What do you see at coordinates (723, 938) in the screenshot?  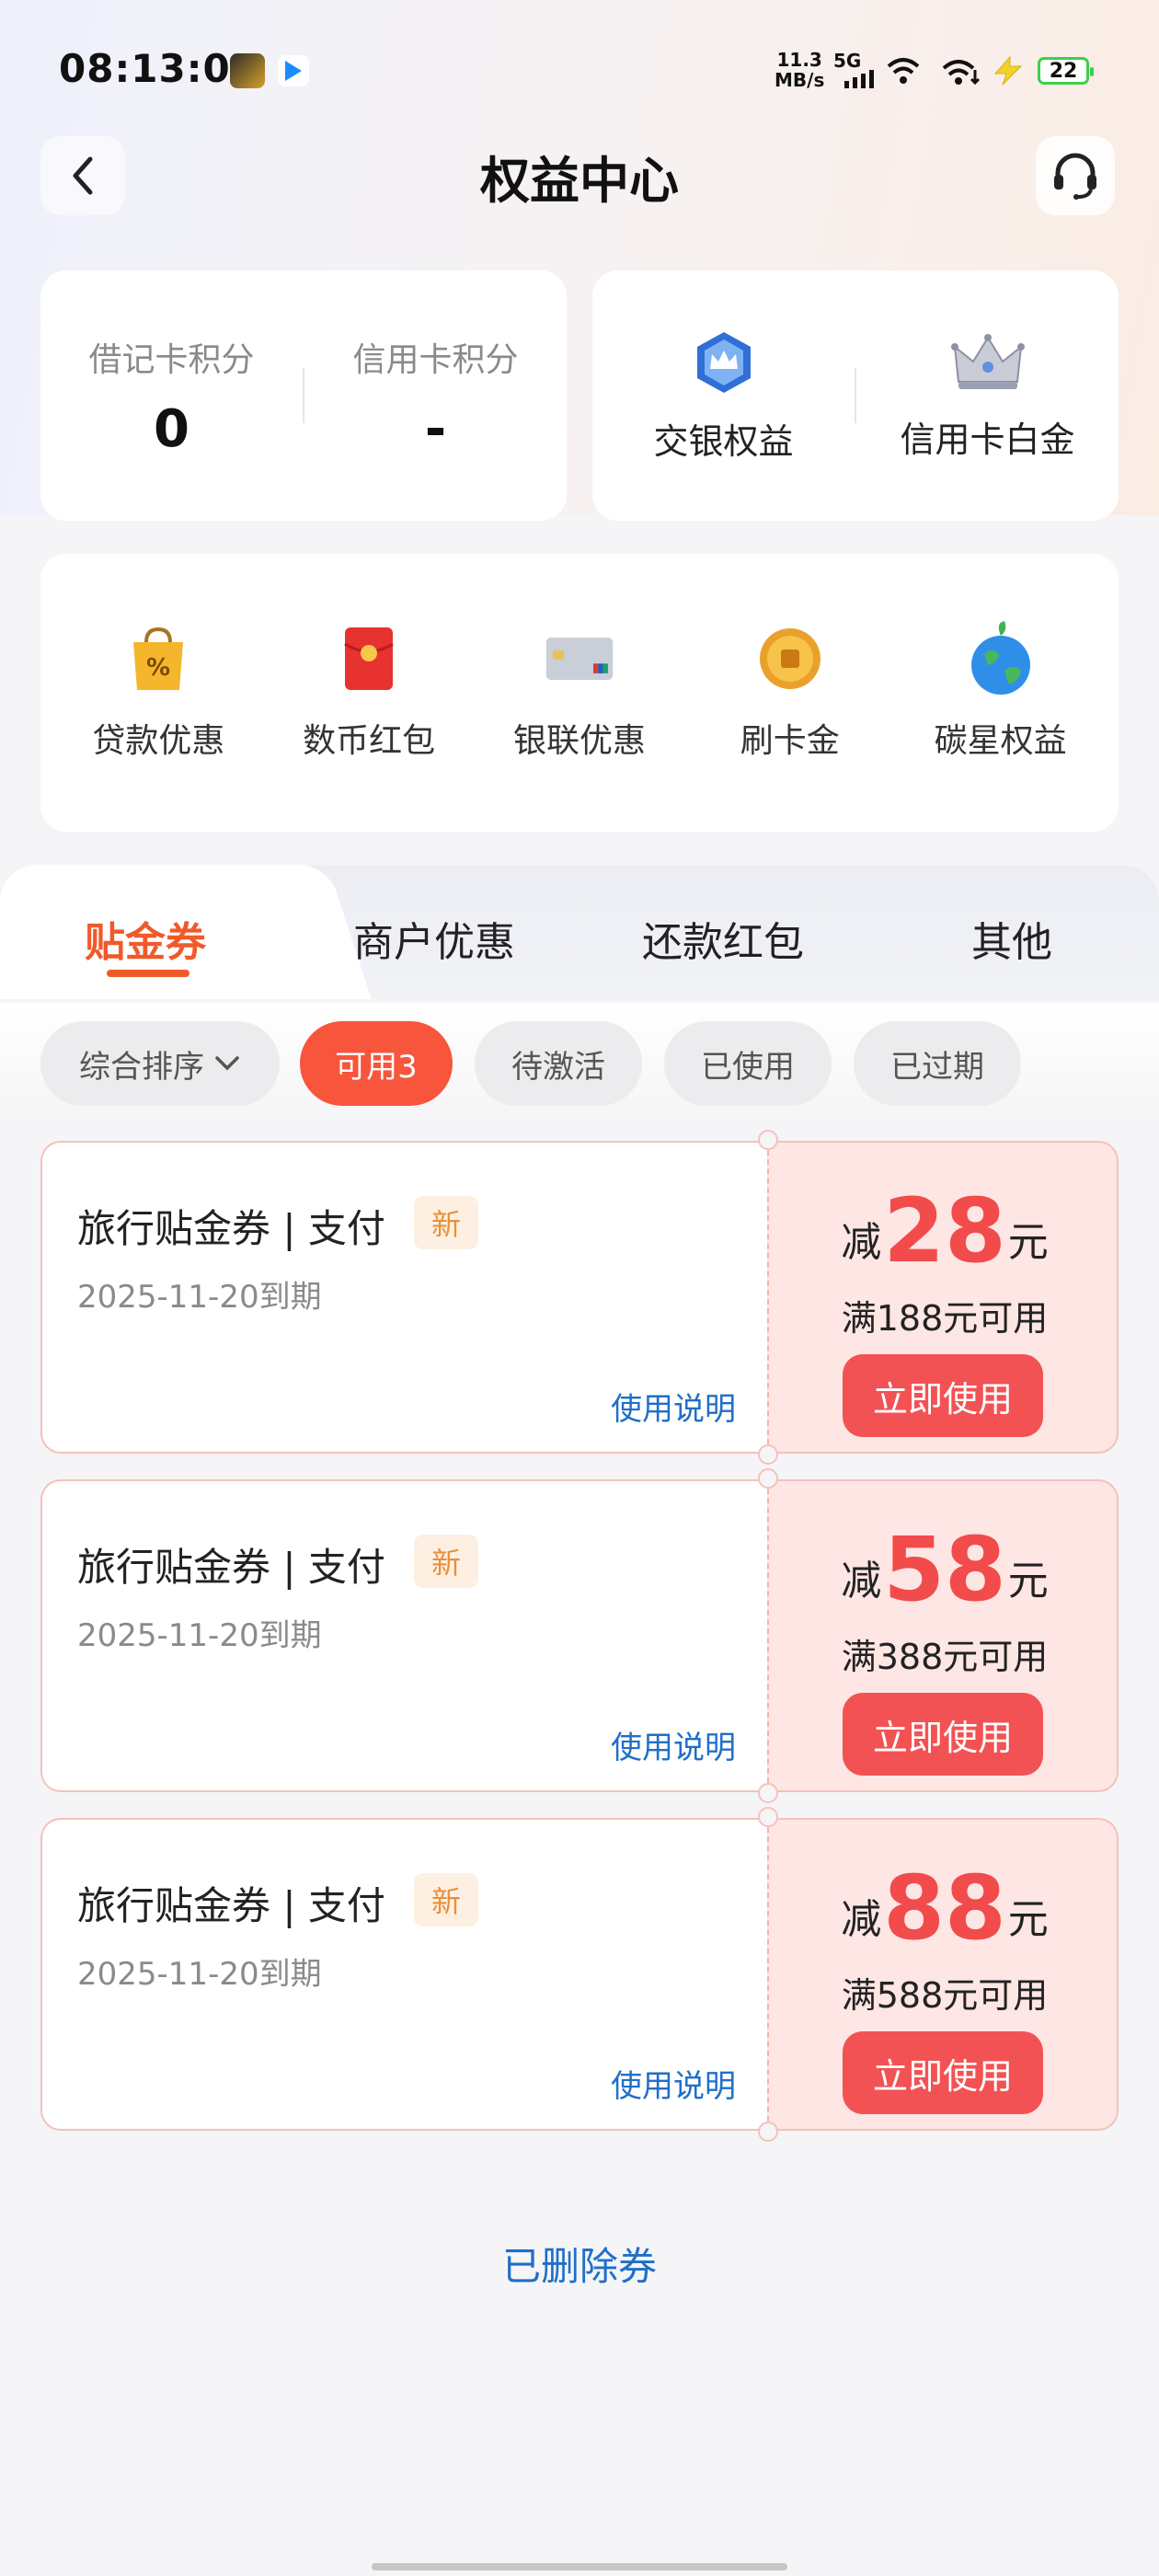 I see `tab-repayment-red-envelope: 还款红包` at bounding box center [723, 938].